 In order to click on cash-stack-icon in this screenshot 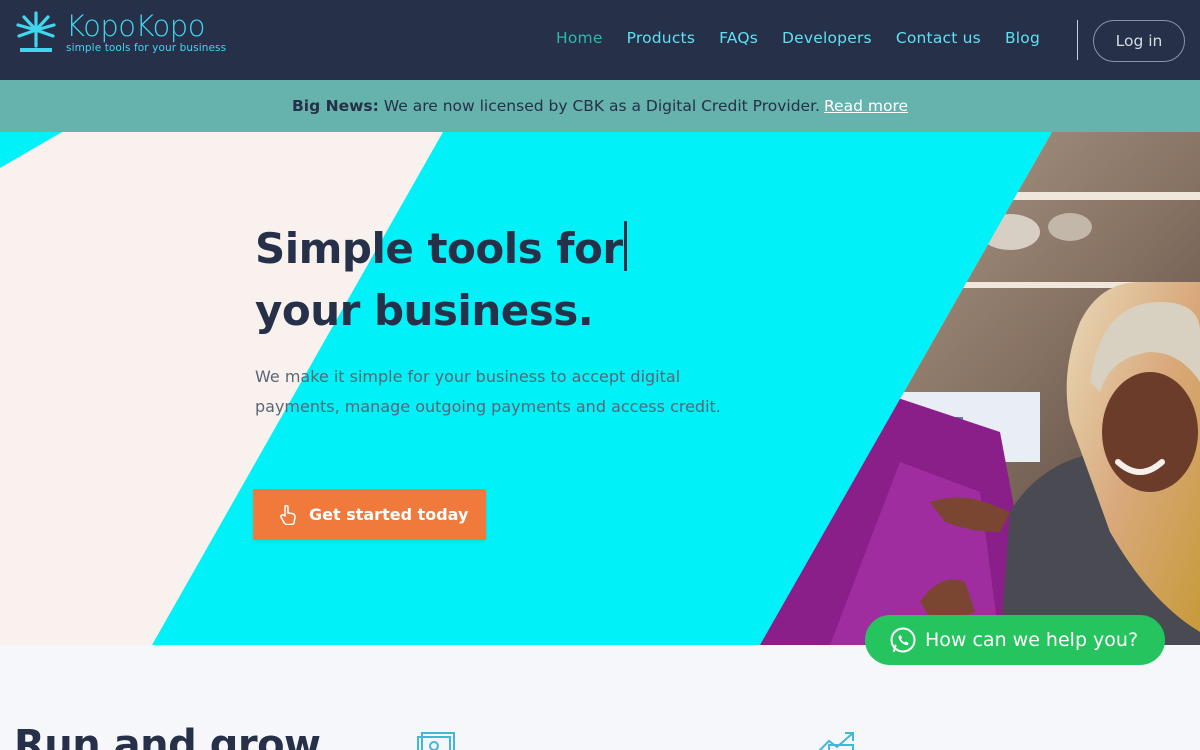, I will do `click(436, 741)`.